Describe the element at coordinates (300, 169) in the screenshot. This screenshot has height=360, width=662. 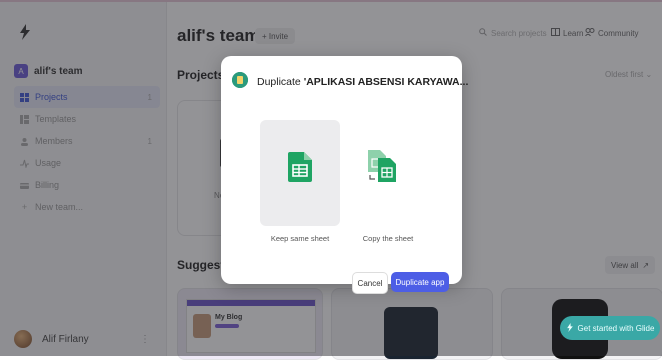
I see `google-sheets-icon` at that location.